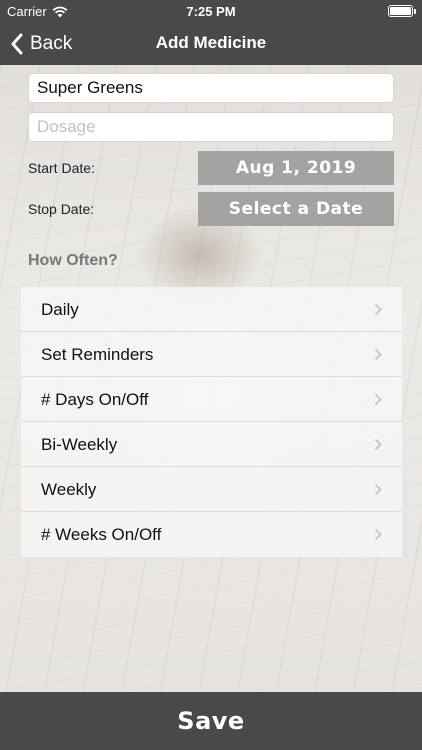  What do you see at coordinates (73, 260) in the screenshot?
I see `how-often-heading: How Often?` at bounding box center [73, 260].